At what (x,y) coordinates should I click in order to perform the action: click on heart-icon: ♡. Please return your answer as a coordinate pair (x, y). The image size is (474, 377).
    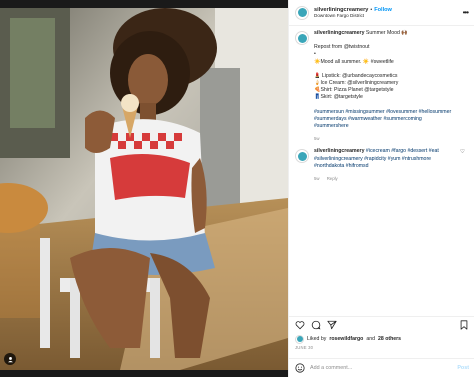
    Looking at the image, I should click on (464, 165).